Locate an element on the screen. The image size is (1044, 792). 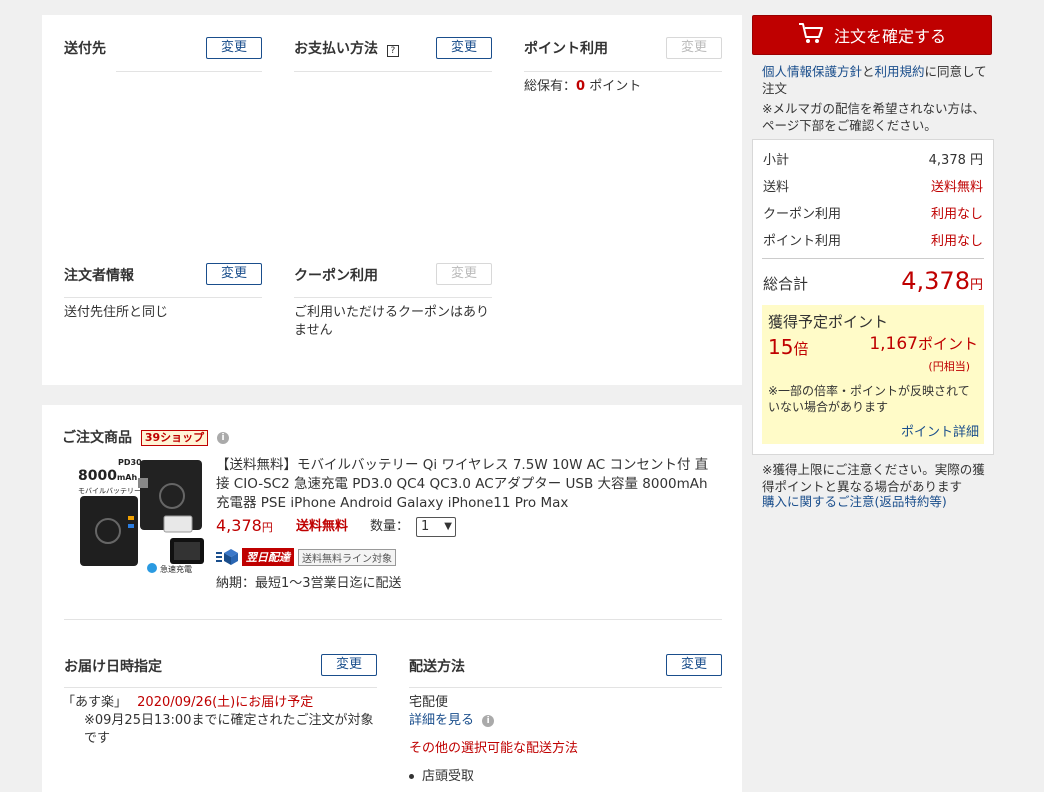
price-unit: 円 is located at coordinates (267, 527).